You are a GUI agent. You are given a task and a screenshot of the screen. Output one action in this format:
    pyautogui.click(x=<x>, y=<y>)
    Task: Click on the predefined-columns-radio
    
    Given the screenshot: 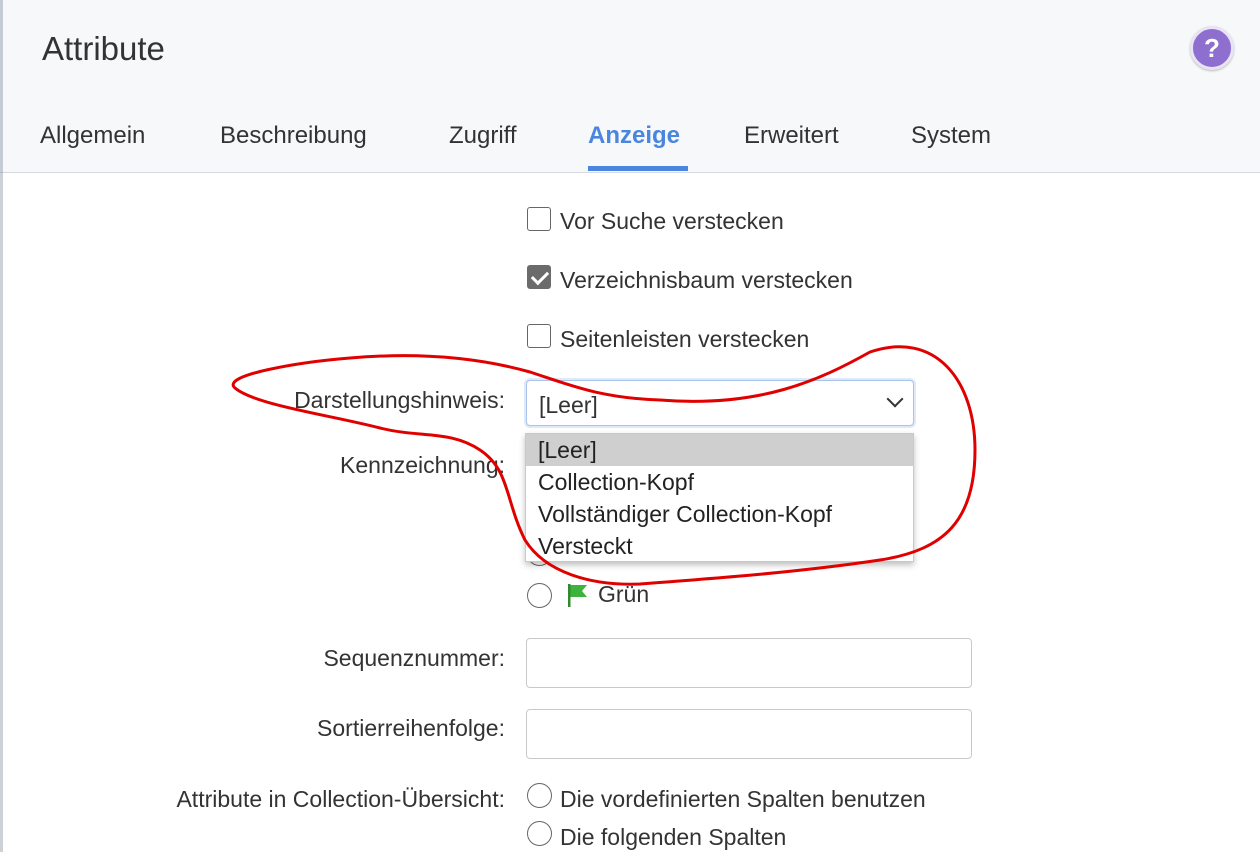 What is the action you would take?
    pyautogui.click(x=539, y=795)
    